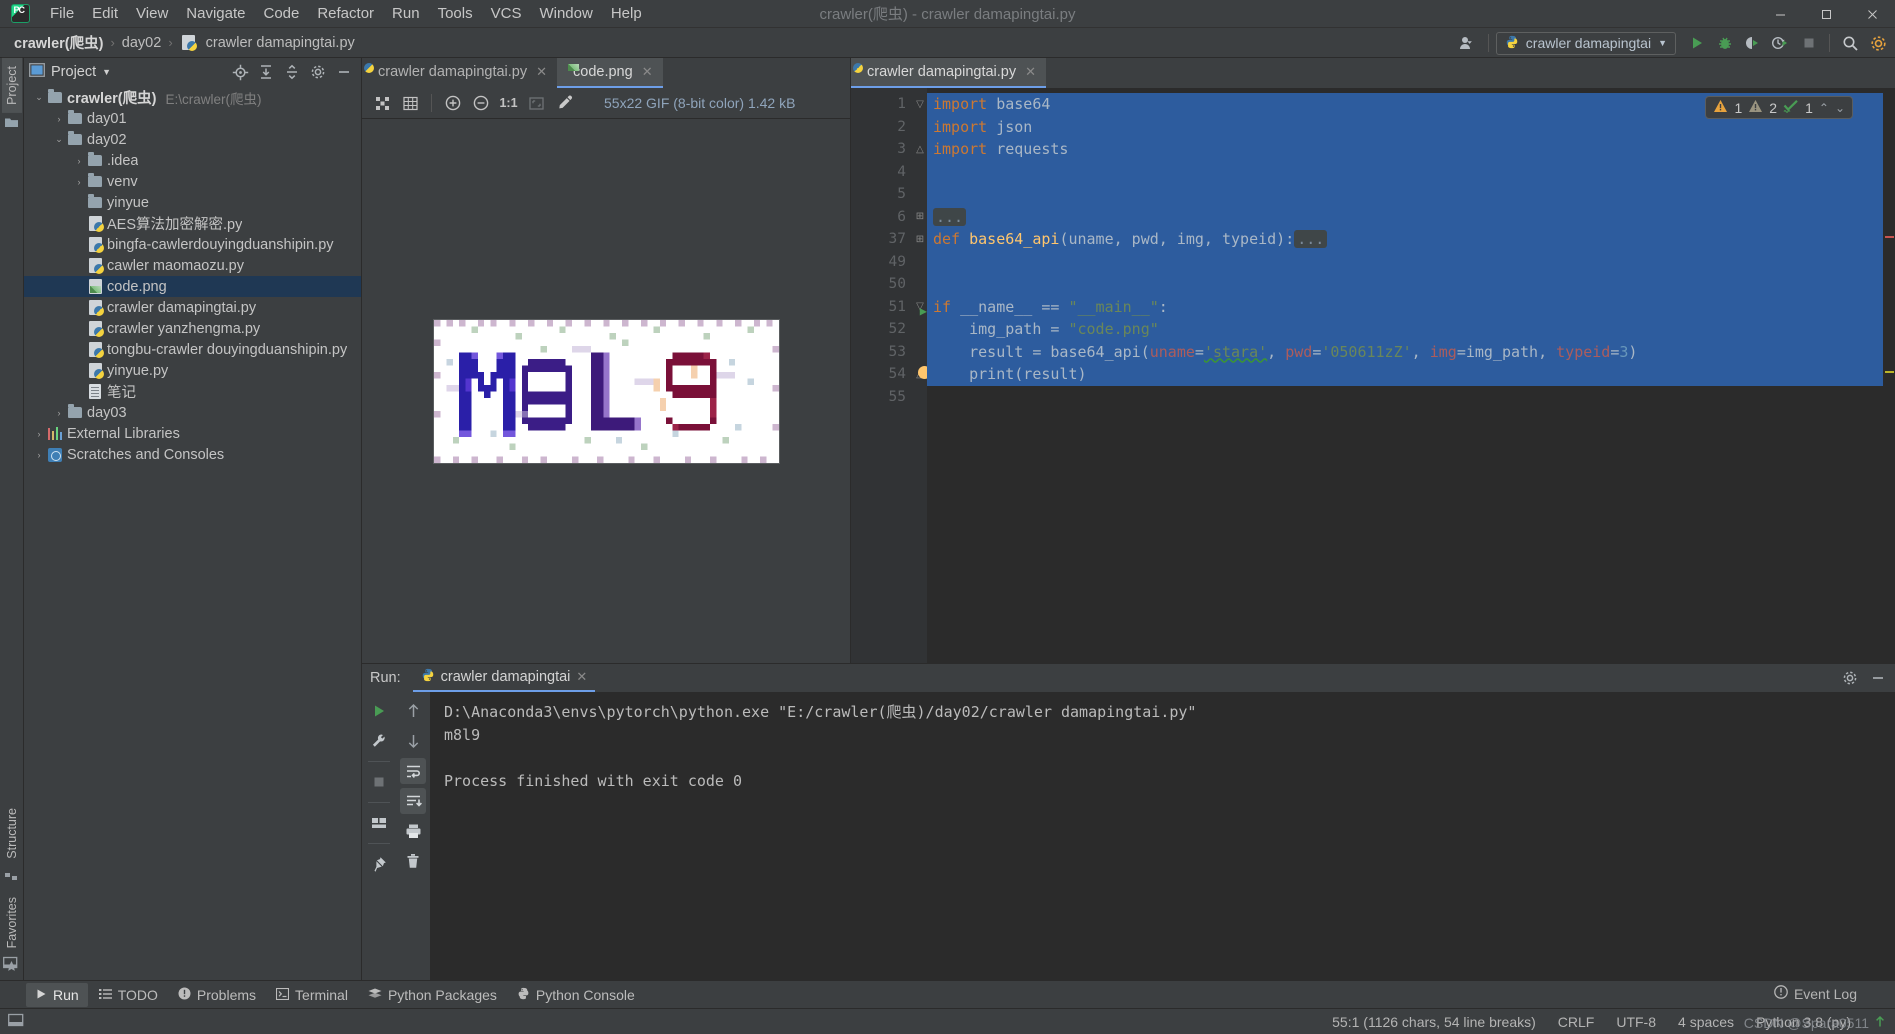  Describe the element at coordinates (506, 14) in the screenshot. I see `menu-vcs: VCS` at that location.